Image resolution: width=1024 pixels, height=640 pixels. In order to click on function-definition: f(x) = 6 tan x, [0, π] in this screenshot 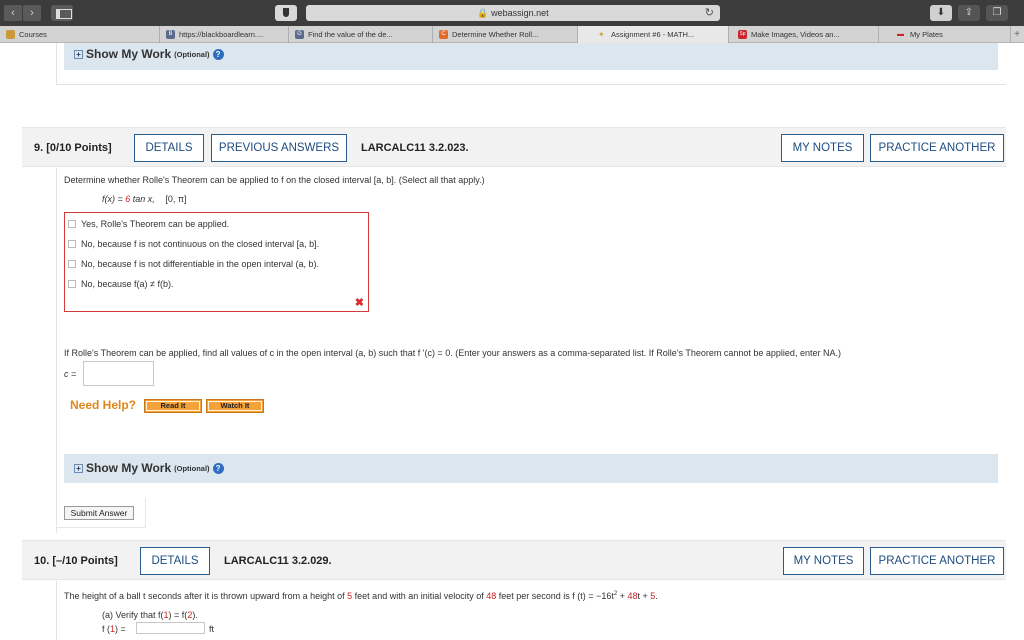, I will do `click(144, 199)`.